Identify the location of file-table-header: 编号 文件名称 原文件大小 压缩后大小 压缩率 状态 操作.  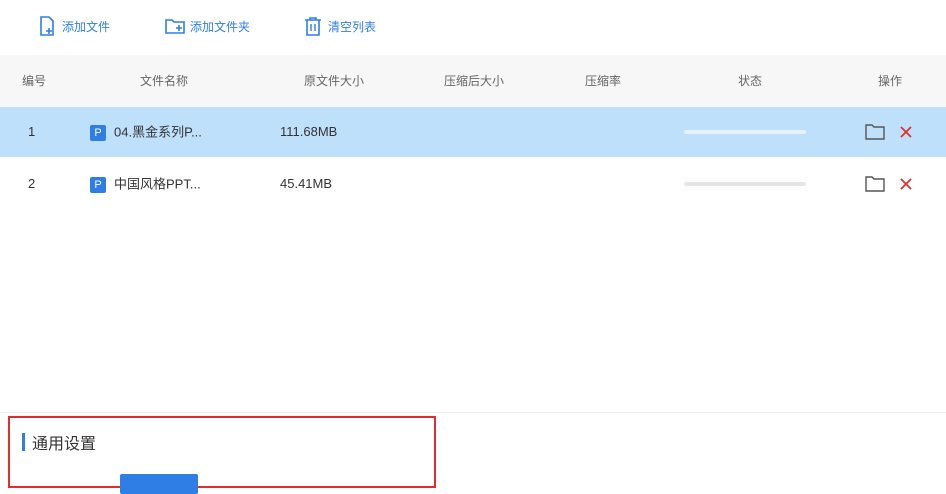
(473, 81).